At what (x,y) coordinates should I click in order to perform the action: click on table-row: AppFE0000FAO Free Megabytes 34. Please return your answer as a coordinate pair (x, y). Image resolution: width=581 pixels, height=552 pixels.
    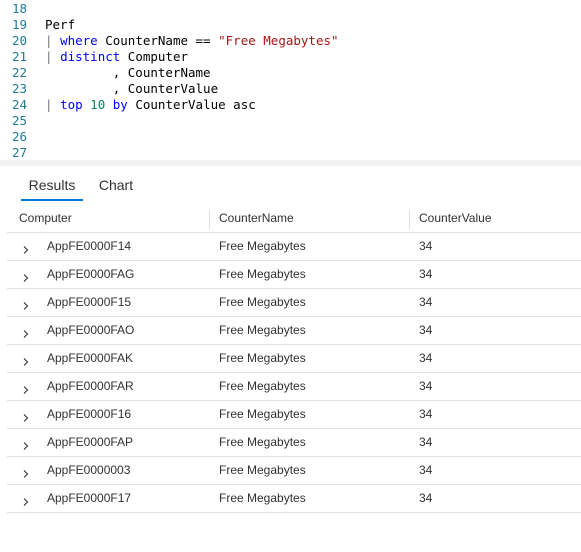
    Looking at the image, I should click on (294, 331).